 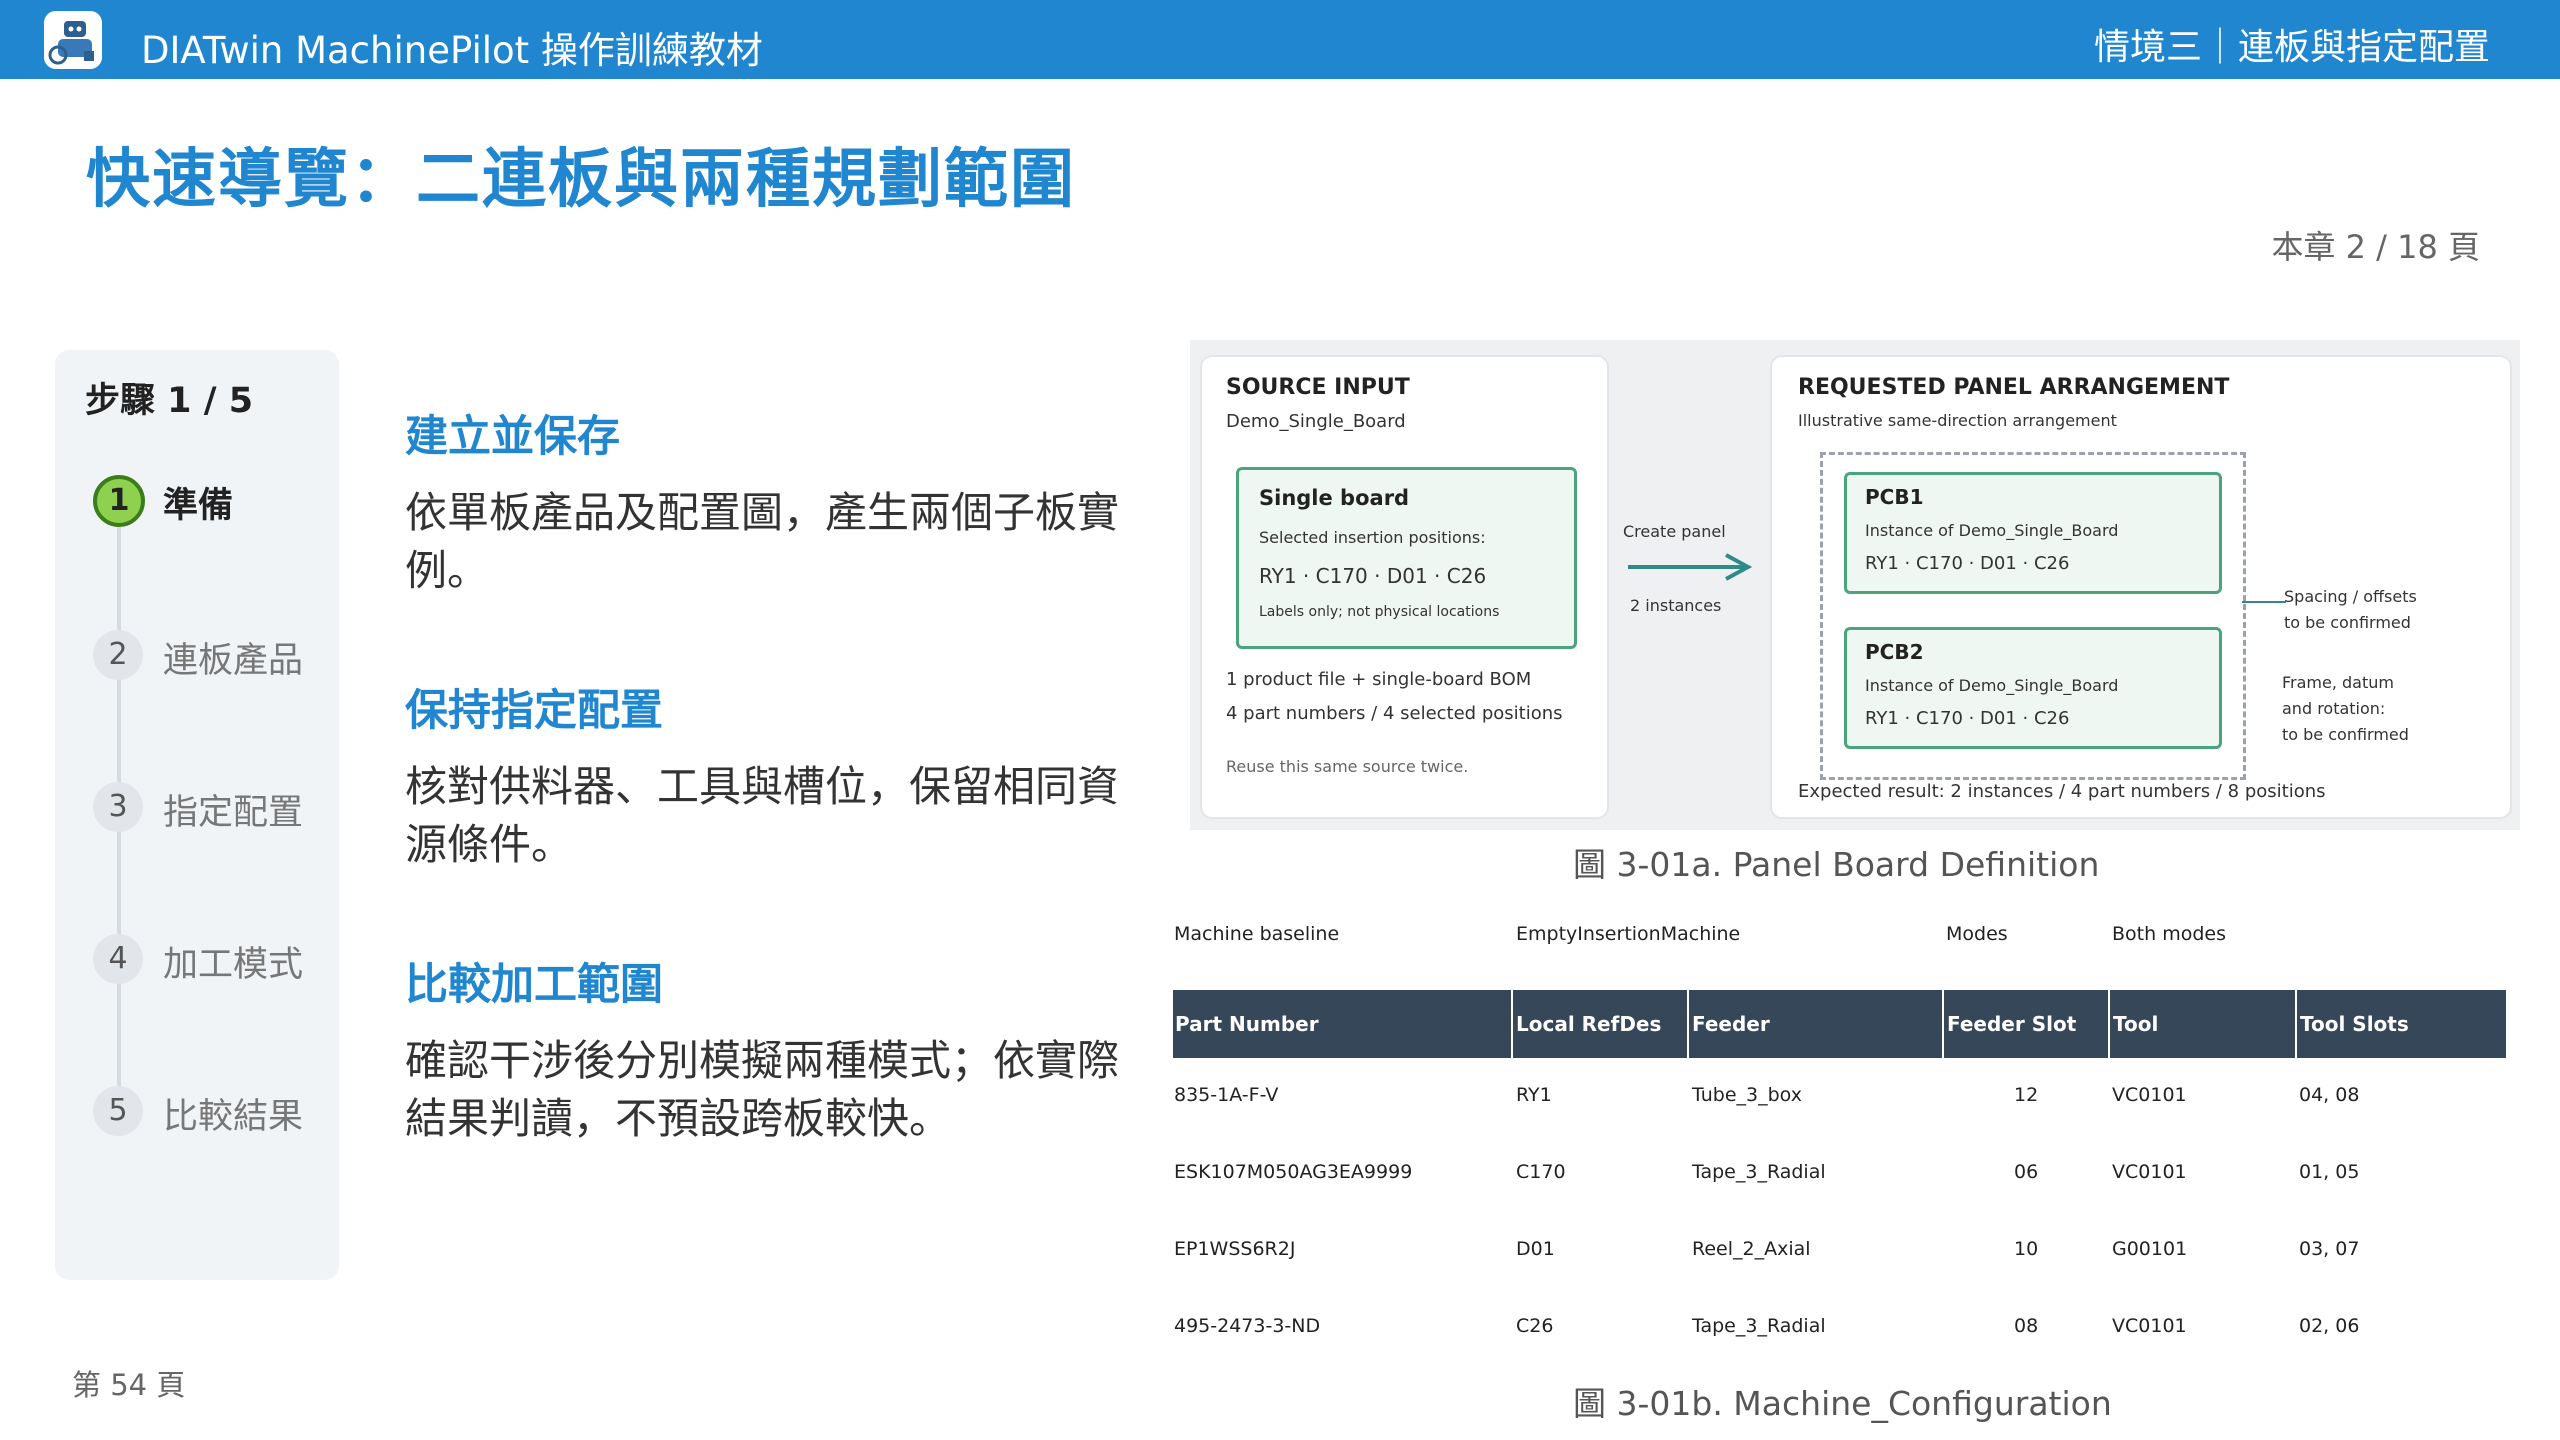 What do you see at coordinates (1257, 934) in the screenshot?
I see `meta-baseline-label: Machine baseline` at bounding box center [1257, 934].